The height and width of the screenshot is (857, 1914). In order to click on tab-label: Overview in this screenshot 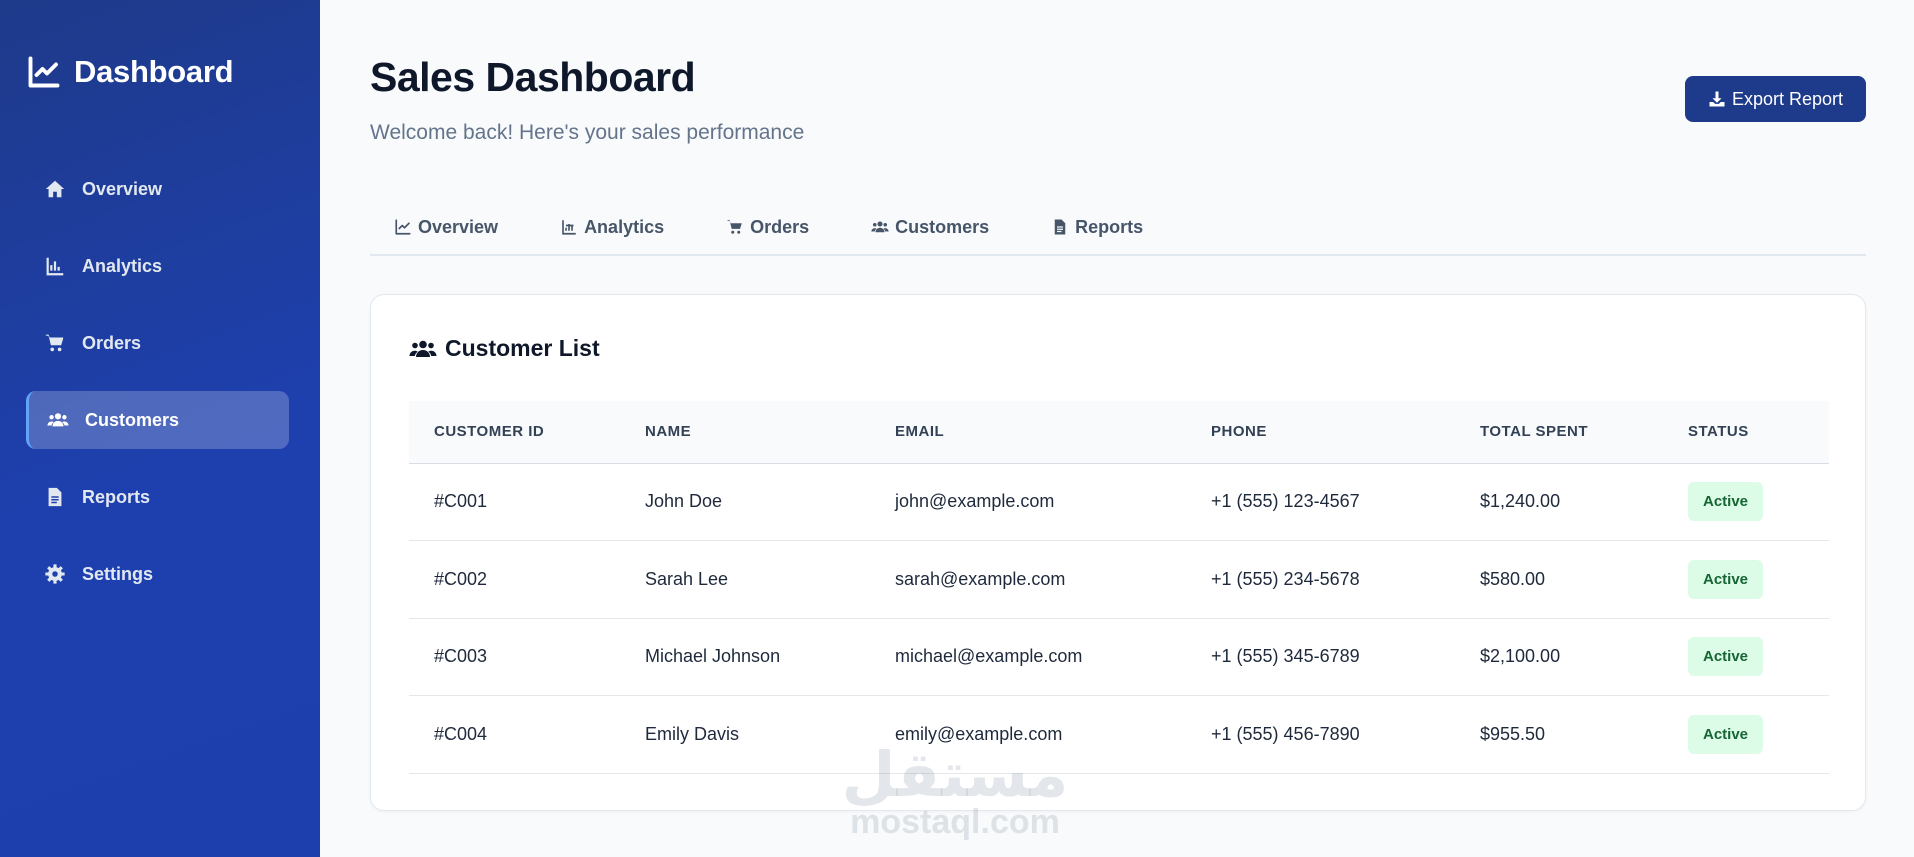, I will do `click(458, 226)`.